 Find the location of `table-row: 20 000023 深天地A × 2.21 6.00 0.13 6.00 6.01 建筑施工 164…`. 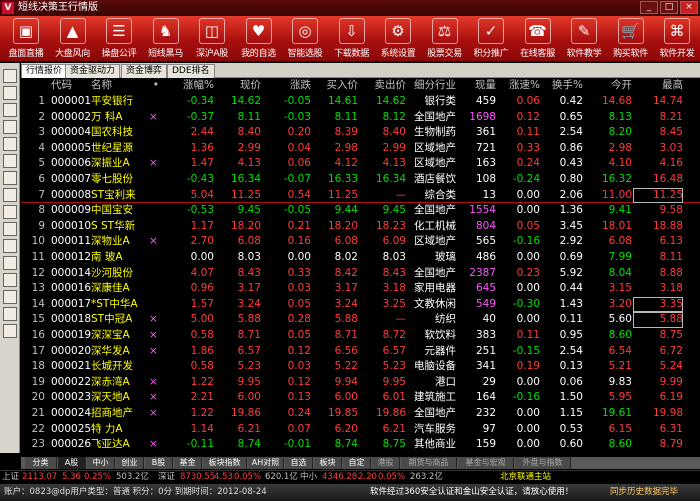

table-row: 20 000023 深天地A × 2.21 6.00 0.13 6.00 6.01 建筑施工 164… is located at coordinates (360, 398).